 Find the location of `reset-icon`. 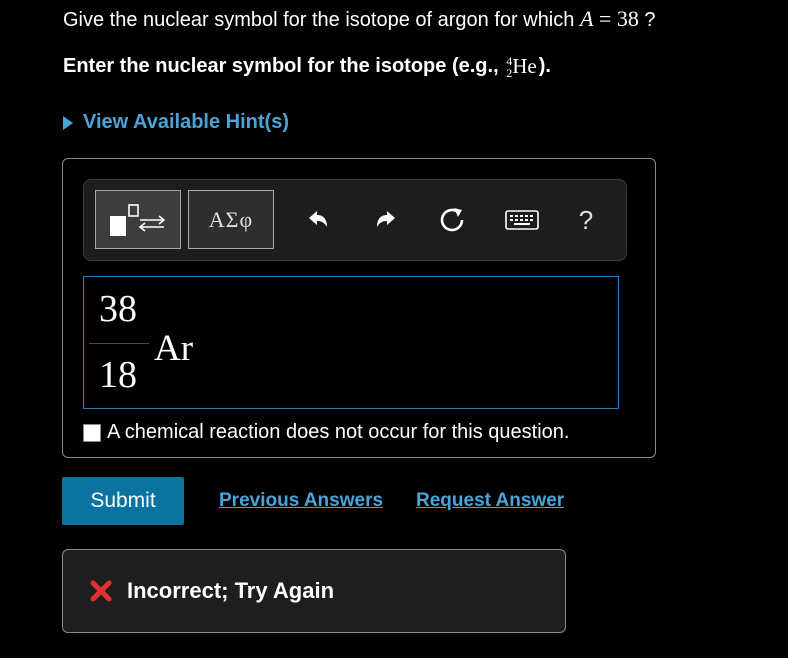

reset-icon is located at coordinates (452, 220).